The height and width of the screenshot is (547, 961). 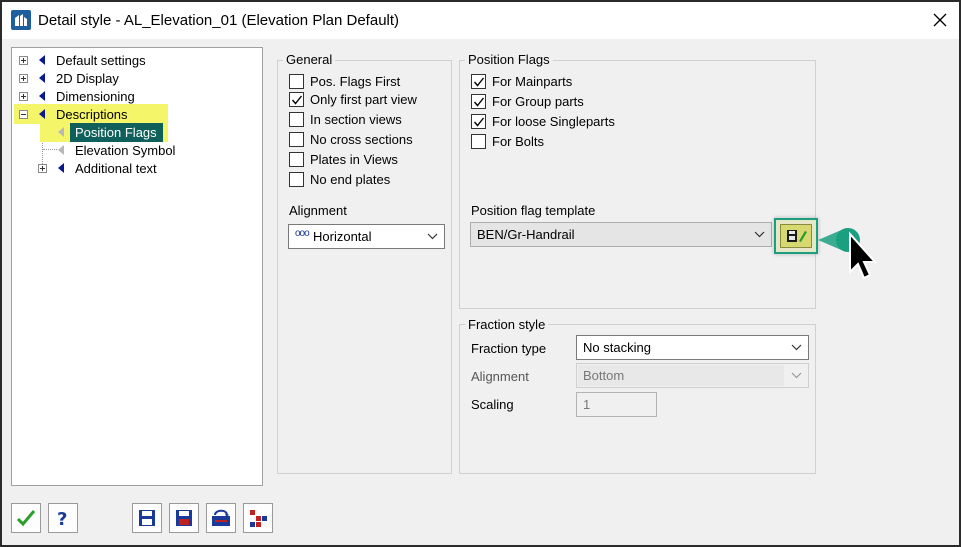 I want to click on checkbox-for-mainparts: For Mainparts, so click(x=571, y=83).